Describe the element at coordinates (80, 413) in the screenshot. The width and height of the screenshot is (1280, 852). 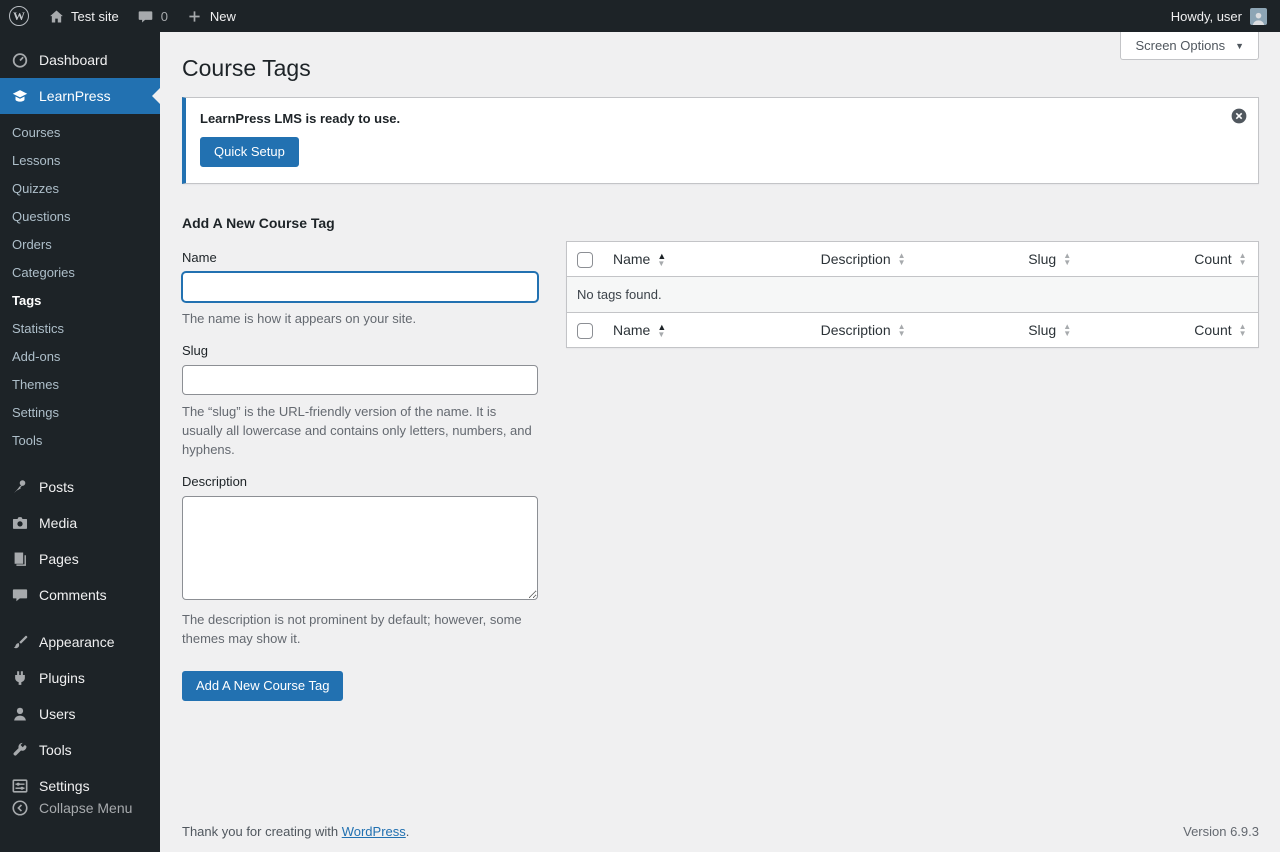
I see `sidebar-item-lp-settings: Settings` at that location.